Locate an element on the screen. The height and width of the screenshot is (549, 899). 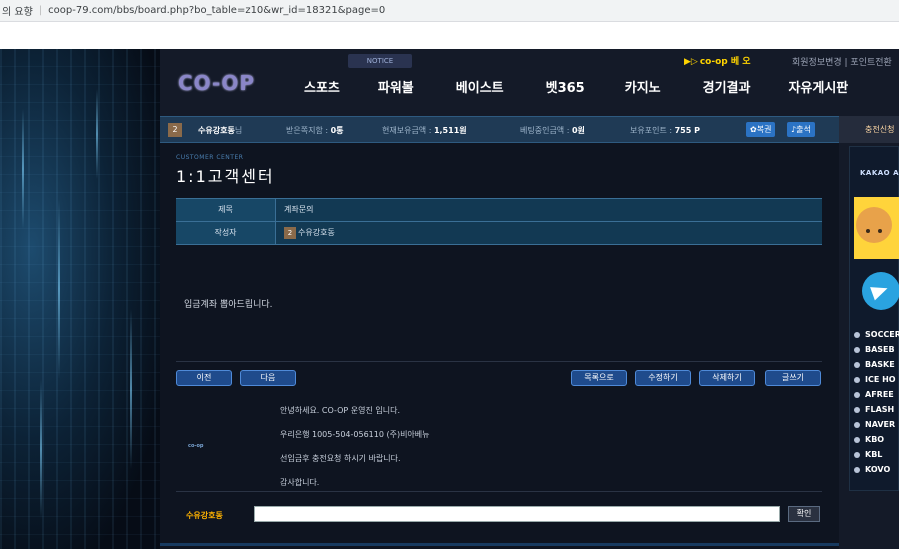
edit-button: 수정하기 is located at coordinates (663, 378).